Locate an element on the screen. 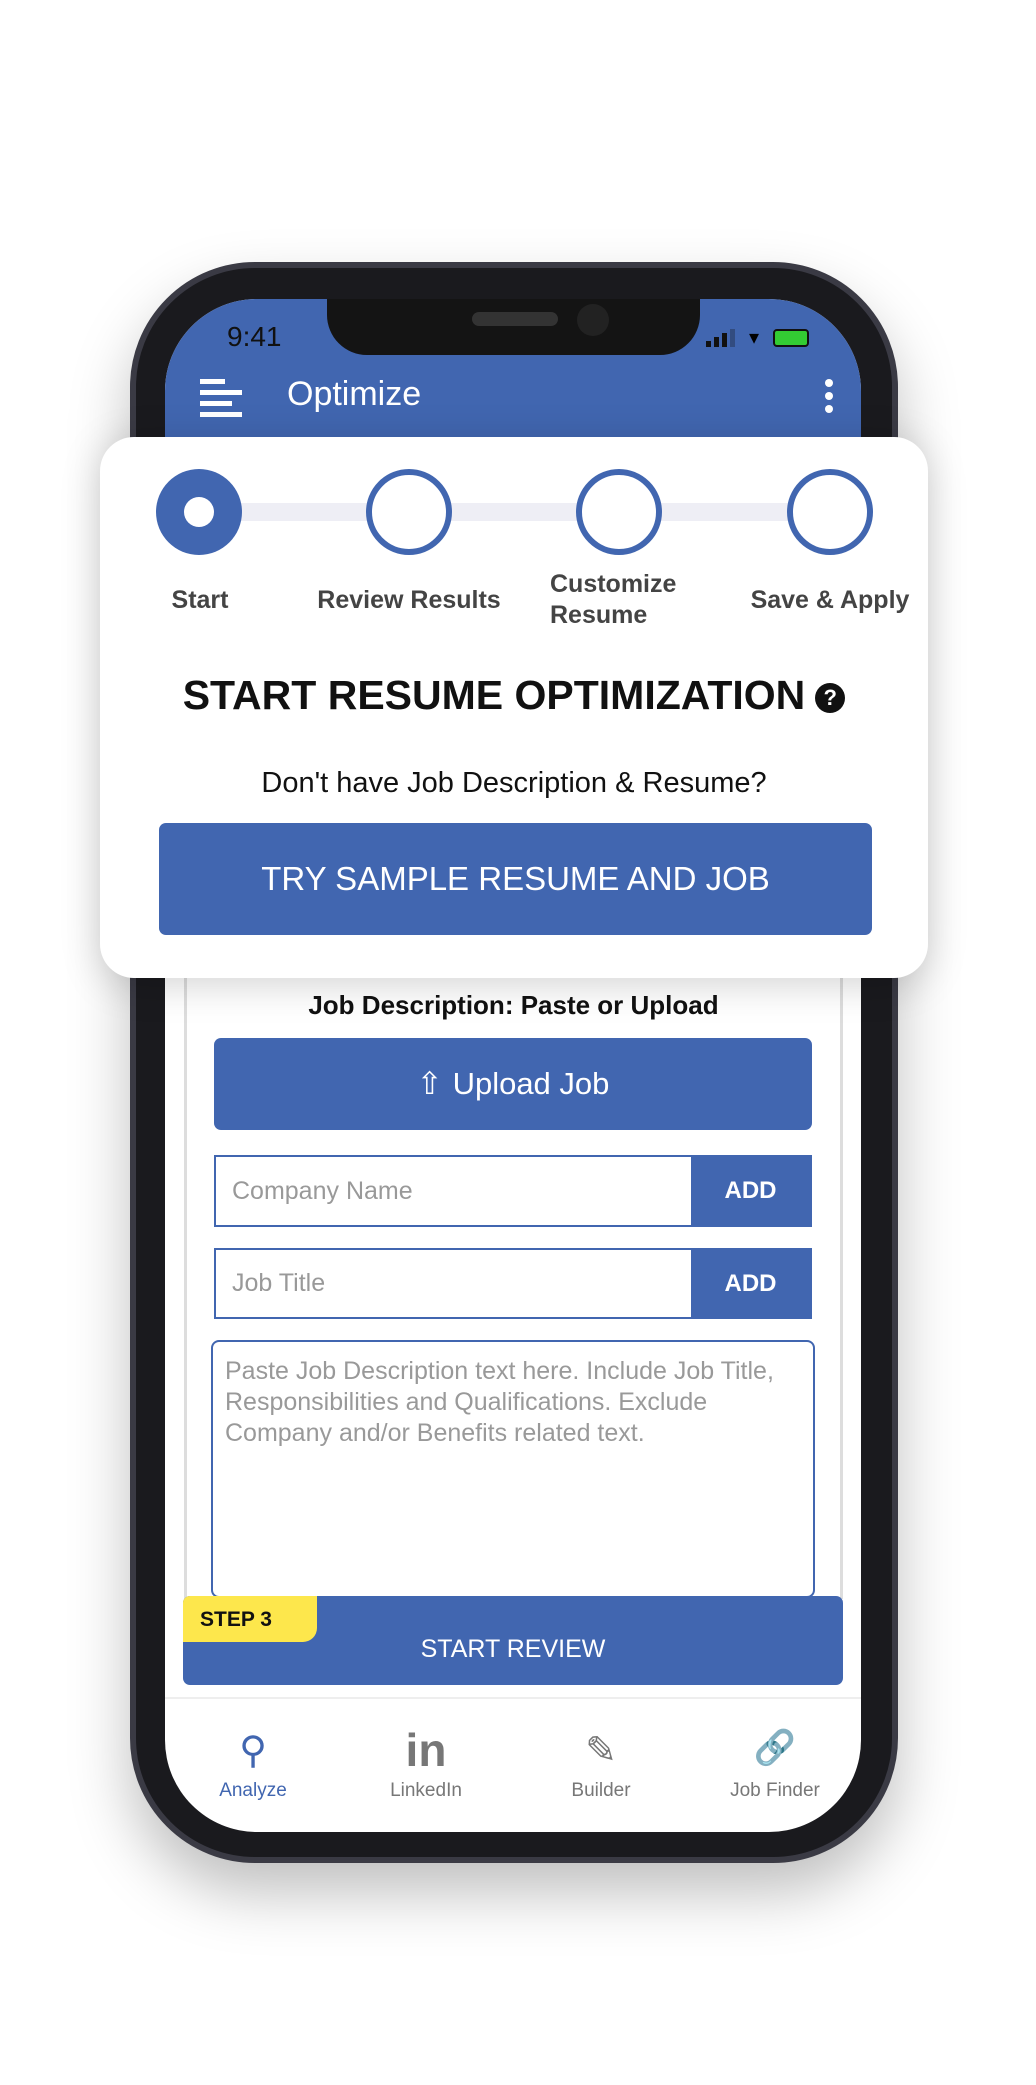 The image size is (1036, 2085). upload-job-button: ⇧ Upload Job is located at coordinates (513, 1084).